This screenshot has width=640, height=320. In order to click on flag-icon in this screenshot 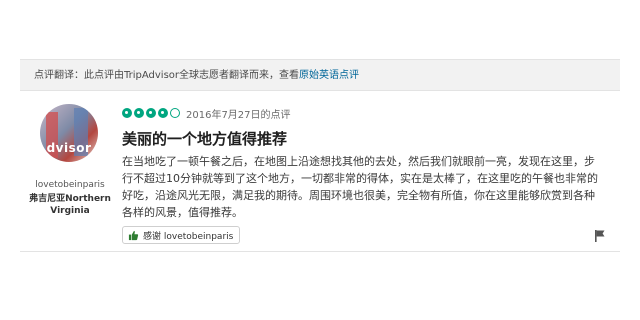, I will do `click(600, 235)`.